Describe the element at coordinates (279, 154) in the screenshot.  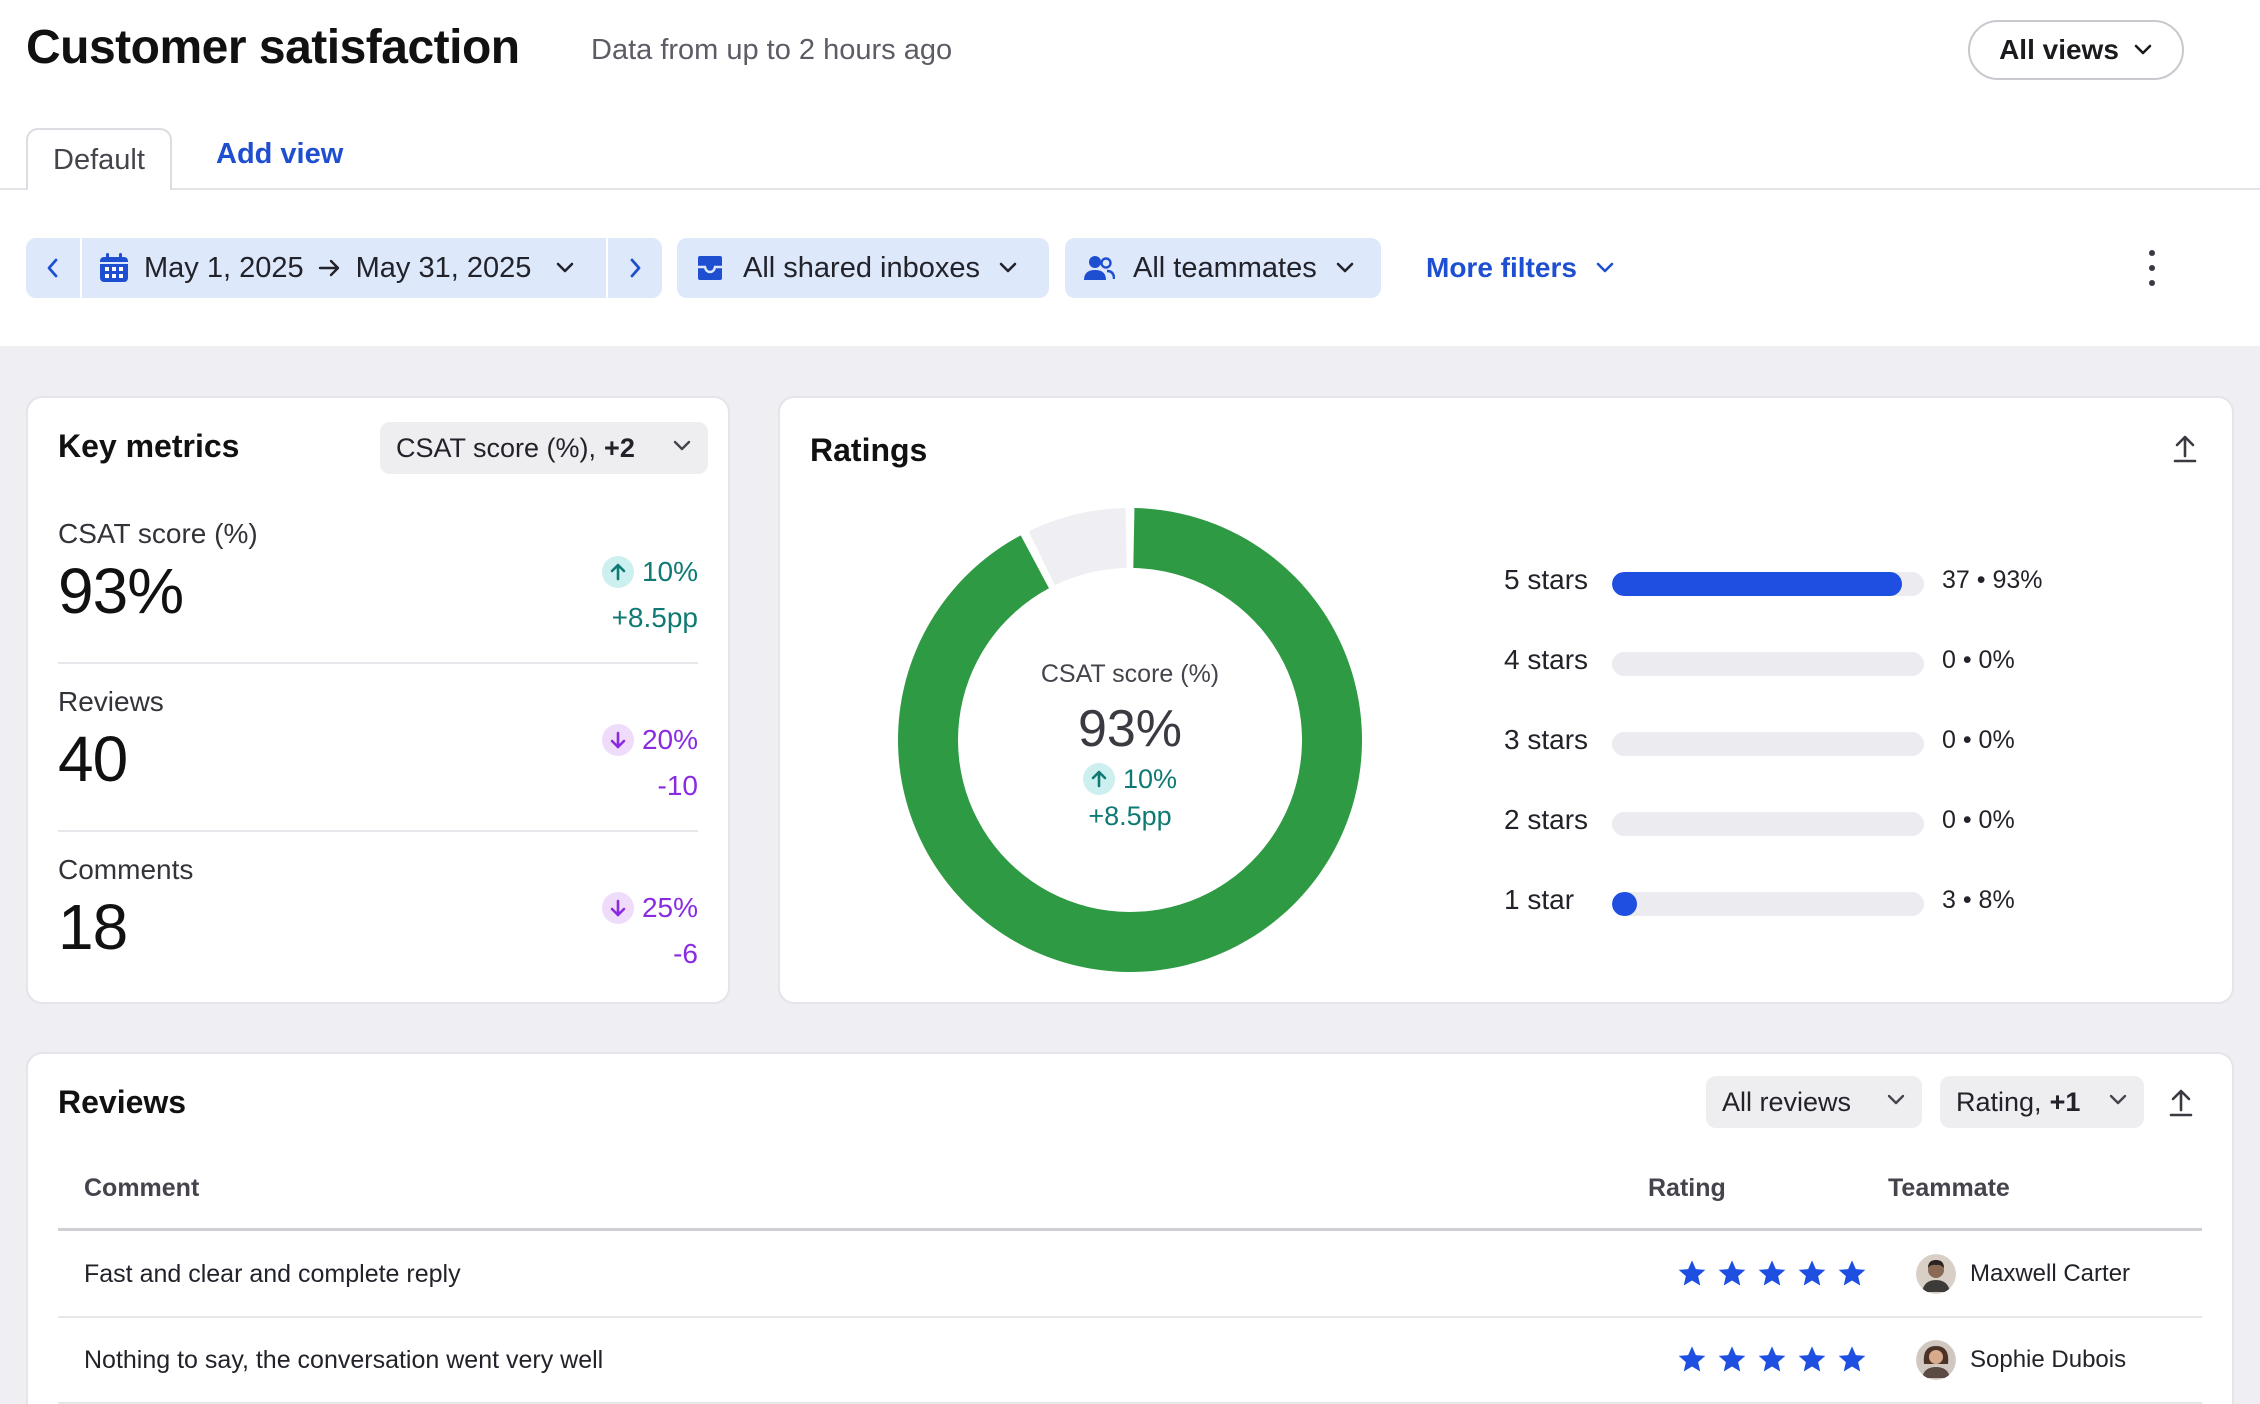
I see `tab-add-view: Add view` at that location.